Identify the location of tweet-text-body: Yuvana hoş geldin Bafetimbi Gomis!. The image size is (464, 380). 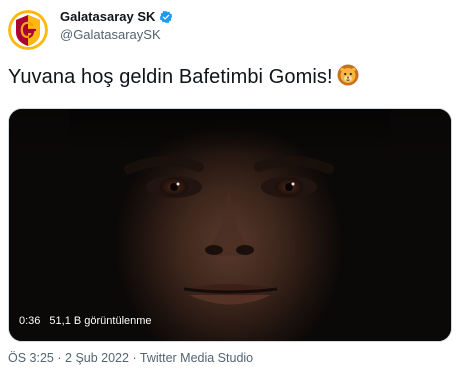
(170, 77).